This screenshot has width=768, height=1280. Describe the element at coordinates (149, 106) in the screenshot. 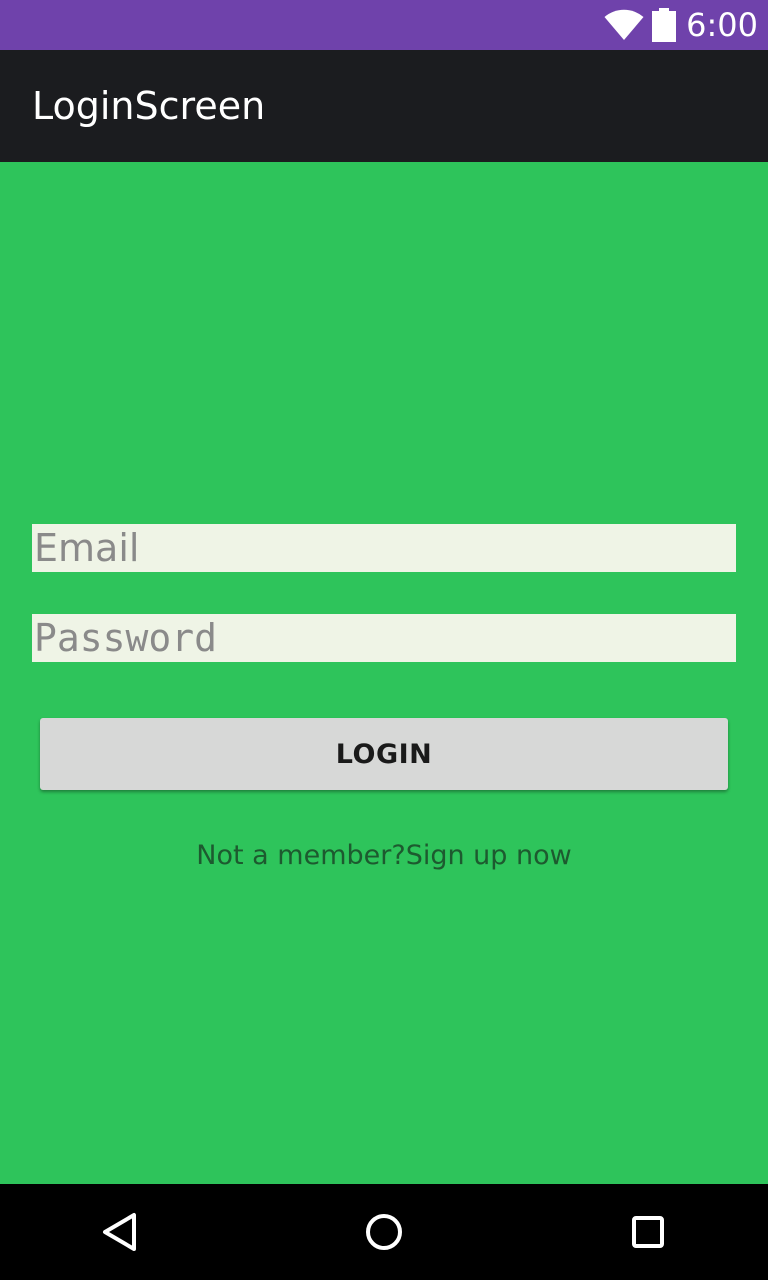

I see `page-title: LoginScreen` at that location.